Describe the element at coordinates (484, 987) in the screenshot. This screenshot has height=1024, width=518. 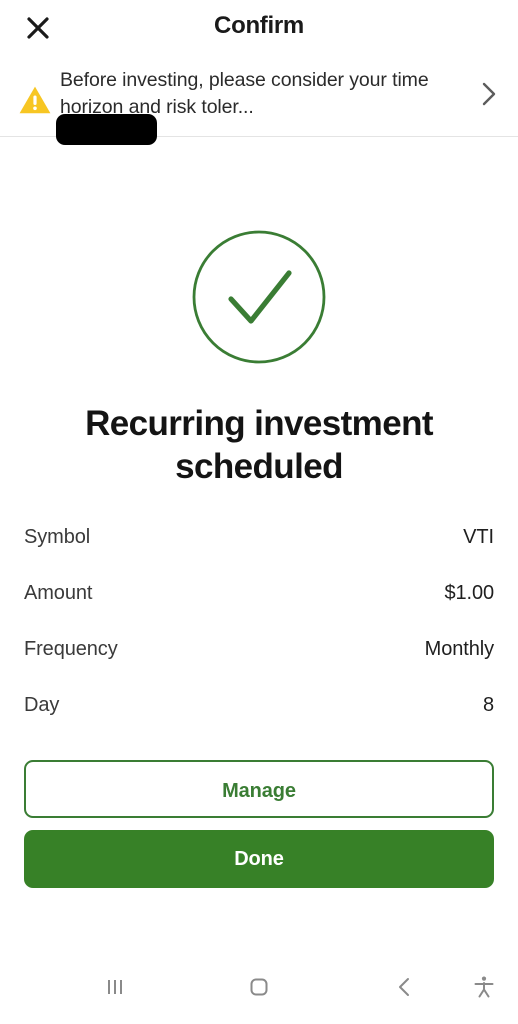
I see `accessibility-icon` at that location.